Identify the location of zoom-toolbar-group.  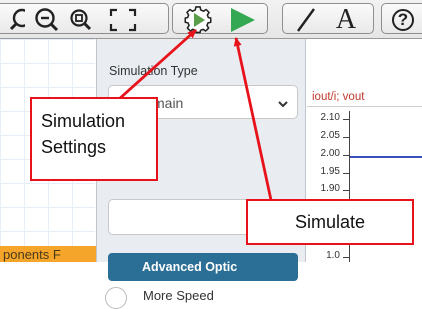
(84, 18).